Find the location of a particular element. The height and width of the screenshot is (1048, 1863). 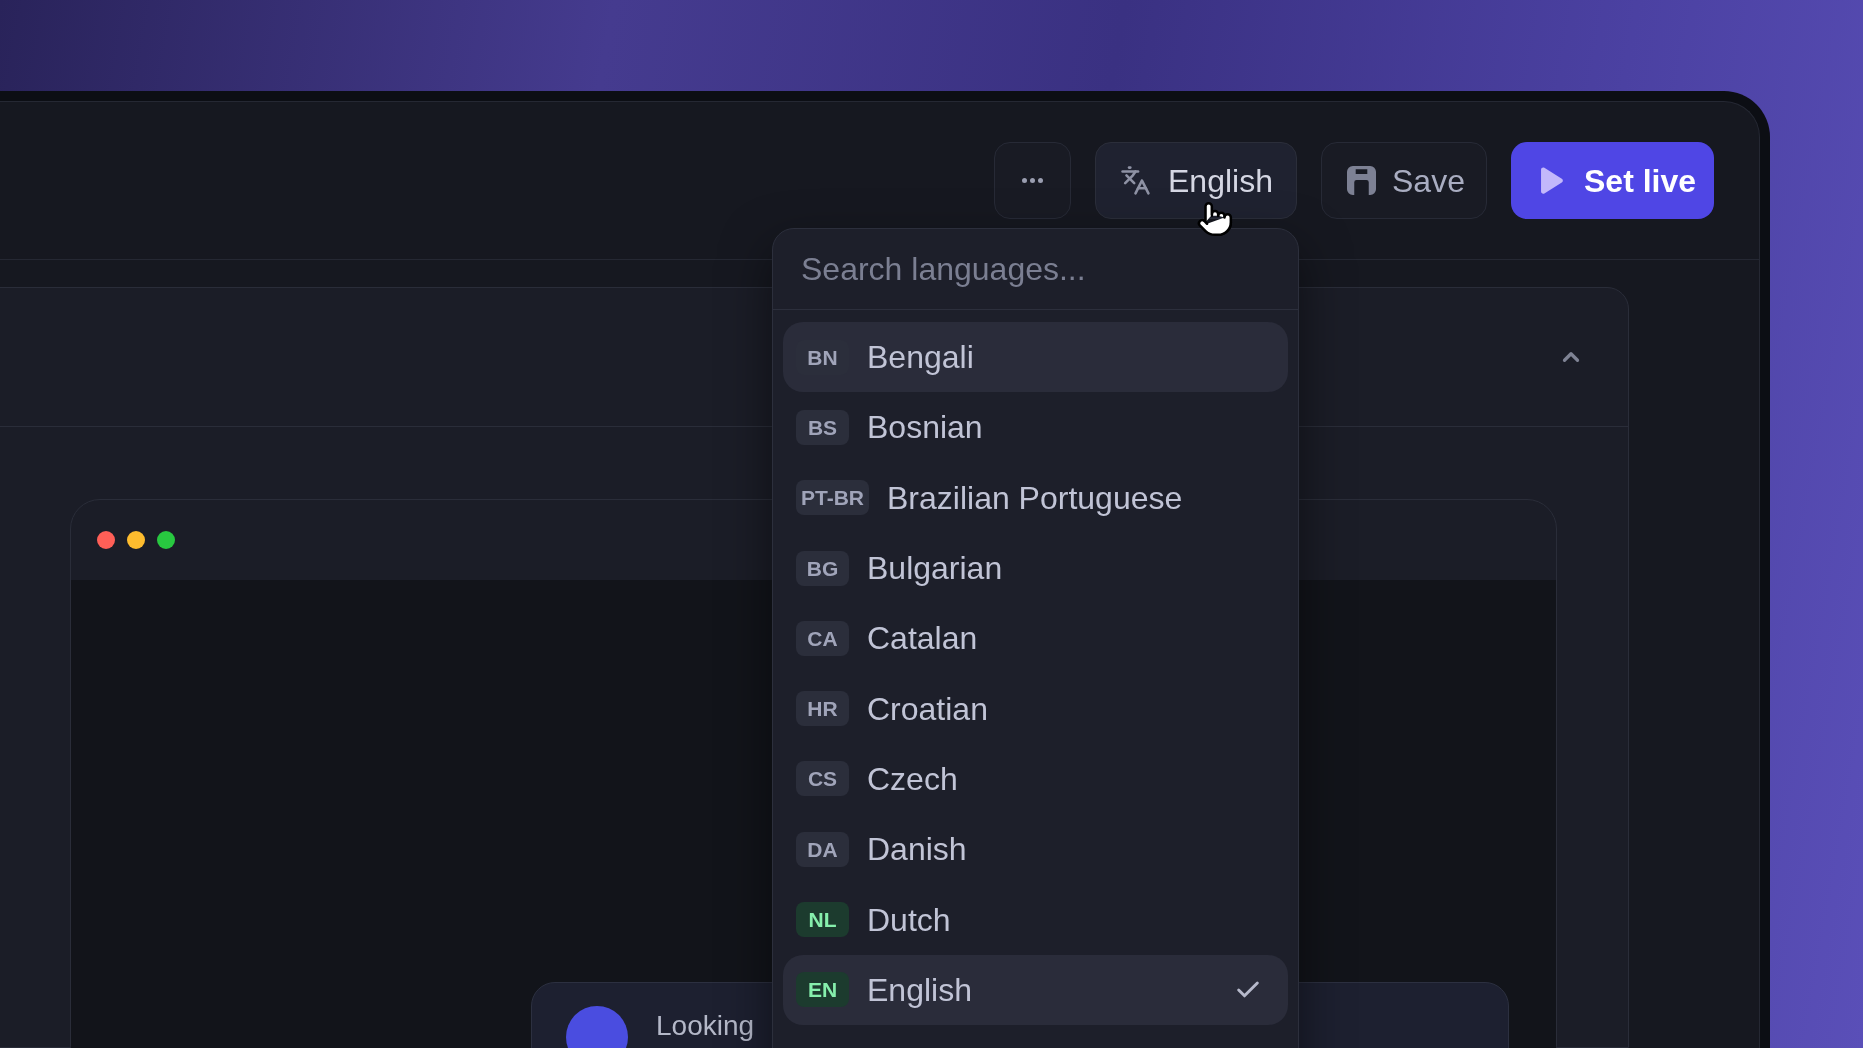

language-option: EN English is located at coordinates (1035, 989).